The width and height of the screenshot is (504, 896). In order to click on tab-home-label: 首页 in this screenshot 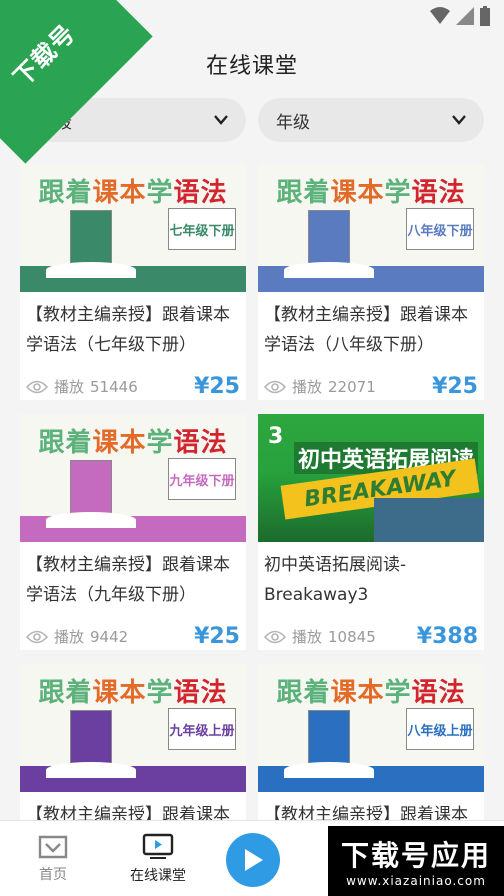, I will do `click(53, 875)`.